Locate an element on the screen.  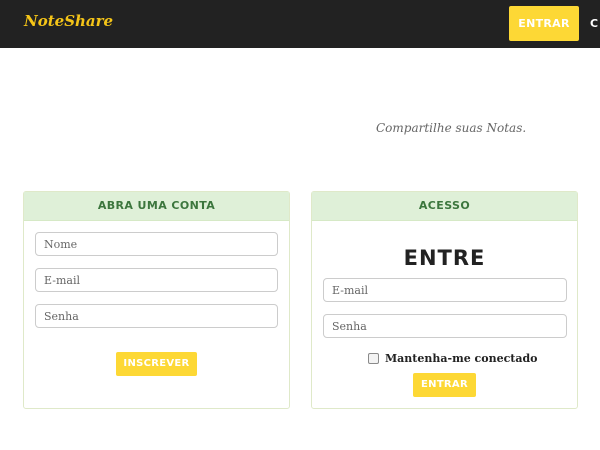
tagline: Compartilhe suas Notas. is located at coordinates (451, 128).